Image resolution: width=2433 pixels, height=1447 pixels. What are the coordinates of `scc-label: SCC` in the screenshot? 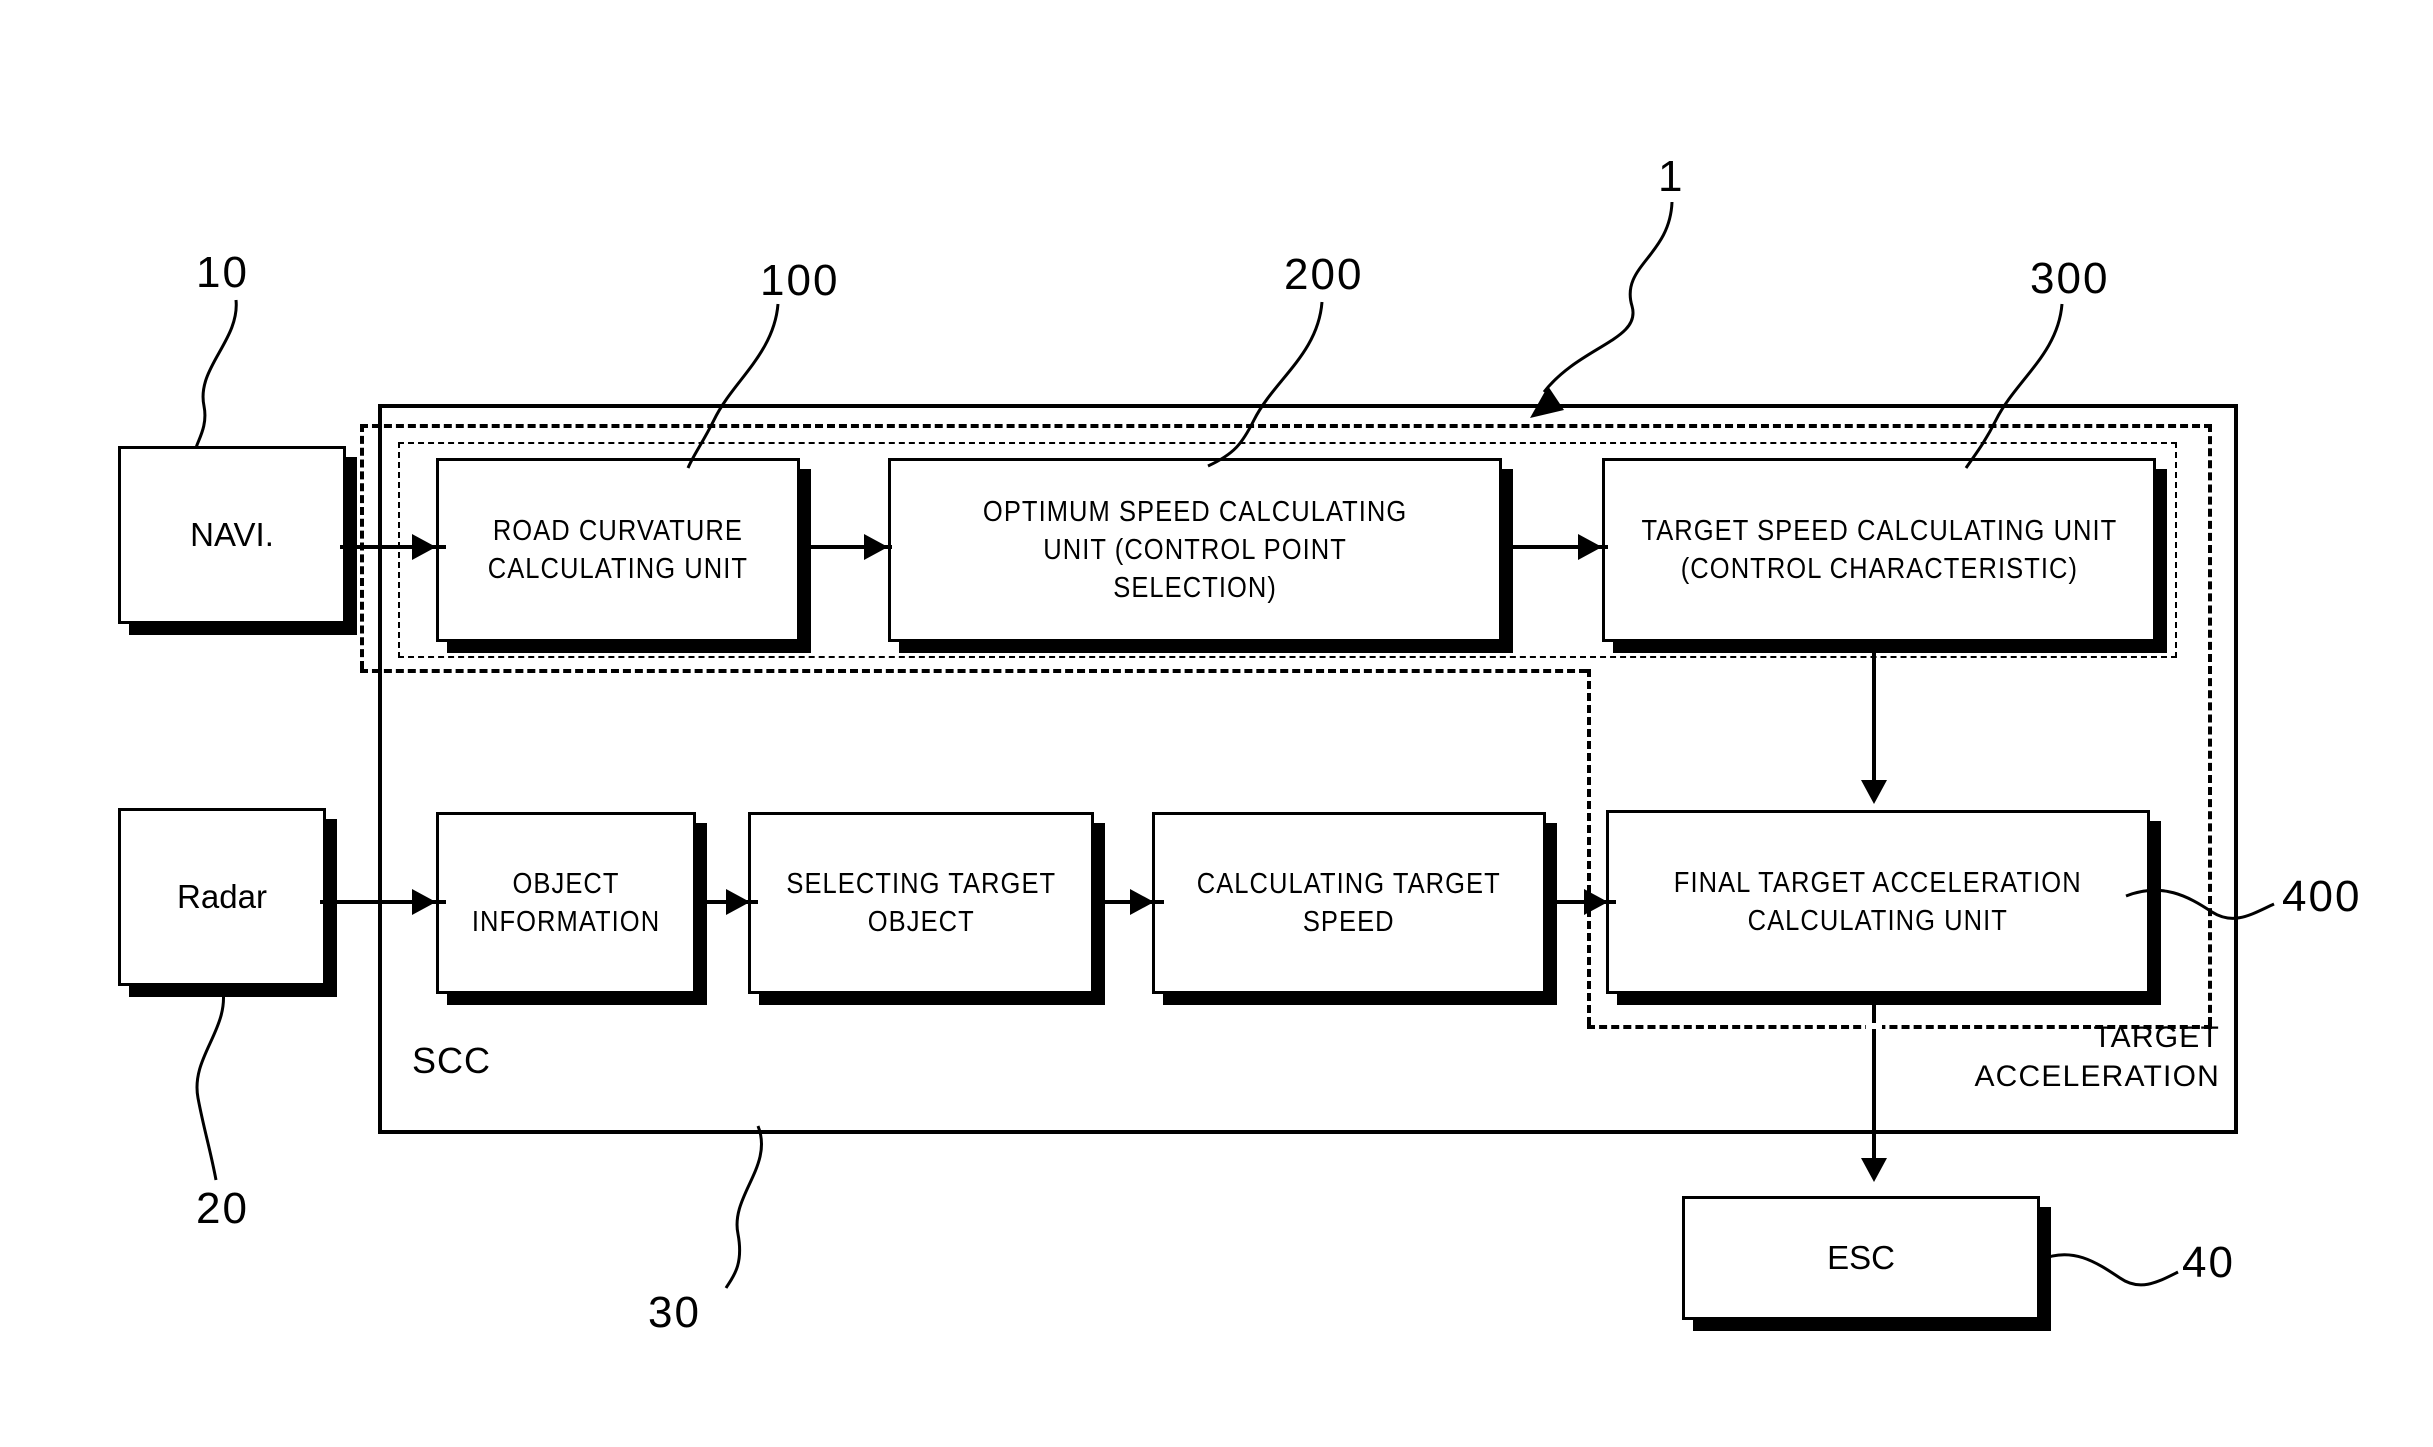 It's located at (452, 1060).